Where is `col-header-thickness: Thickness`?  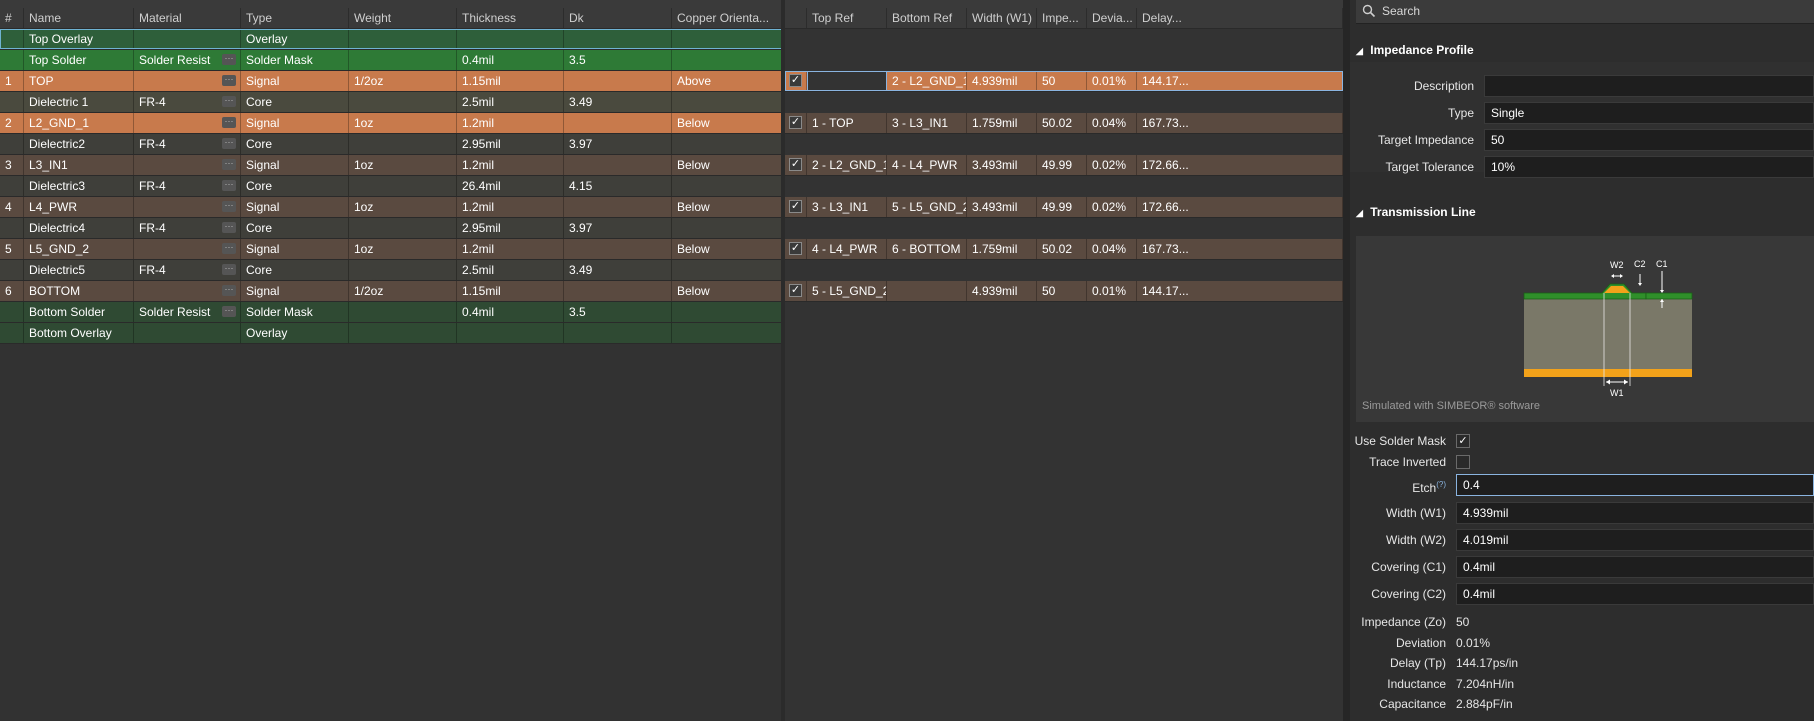
col-header-thickness: Thickness is located at coordinates (510, 18).